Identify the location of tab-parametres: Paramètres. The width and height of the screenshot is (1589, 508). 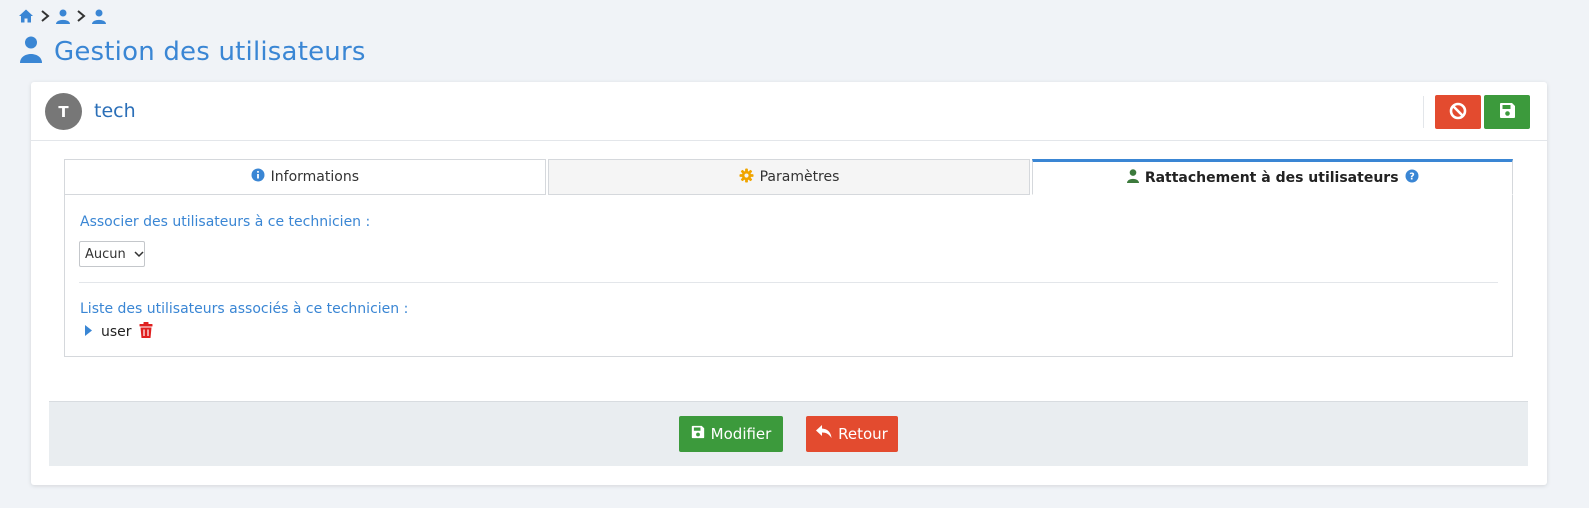
(789, 177).